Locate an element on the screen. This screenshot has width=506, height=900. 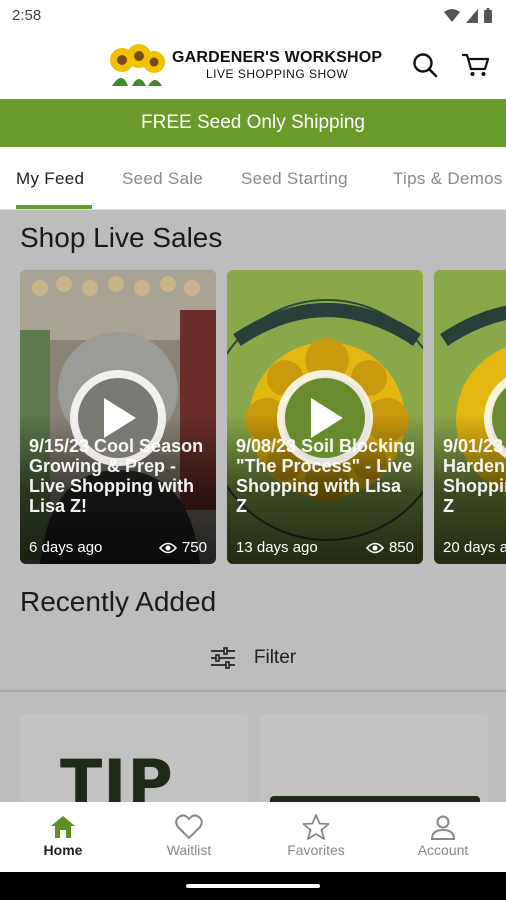
filter-button: Filter is located at coordinates (253, 658).